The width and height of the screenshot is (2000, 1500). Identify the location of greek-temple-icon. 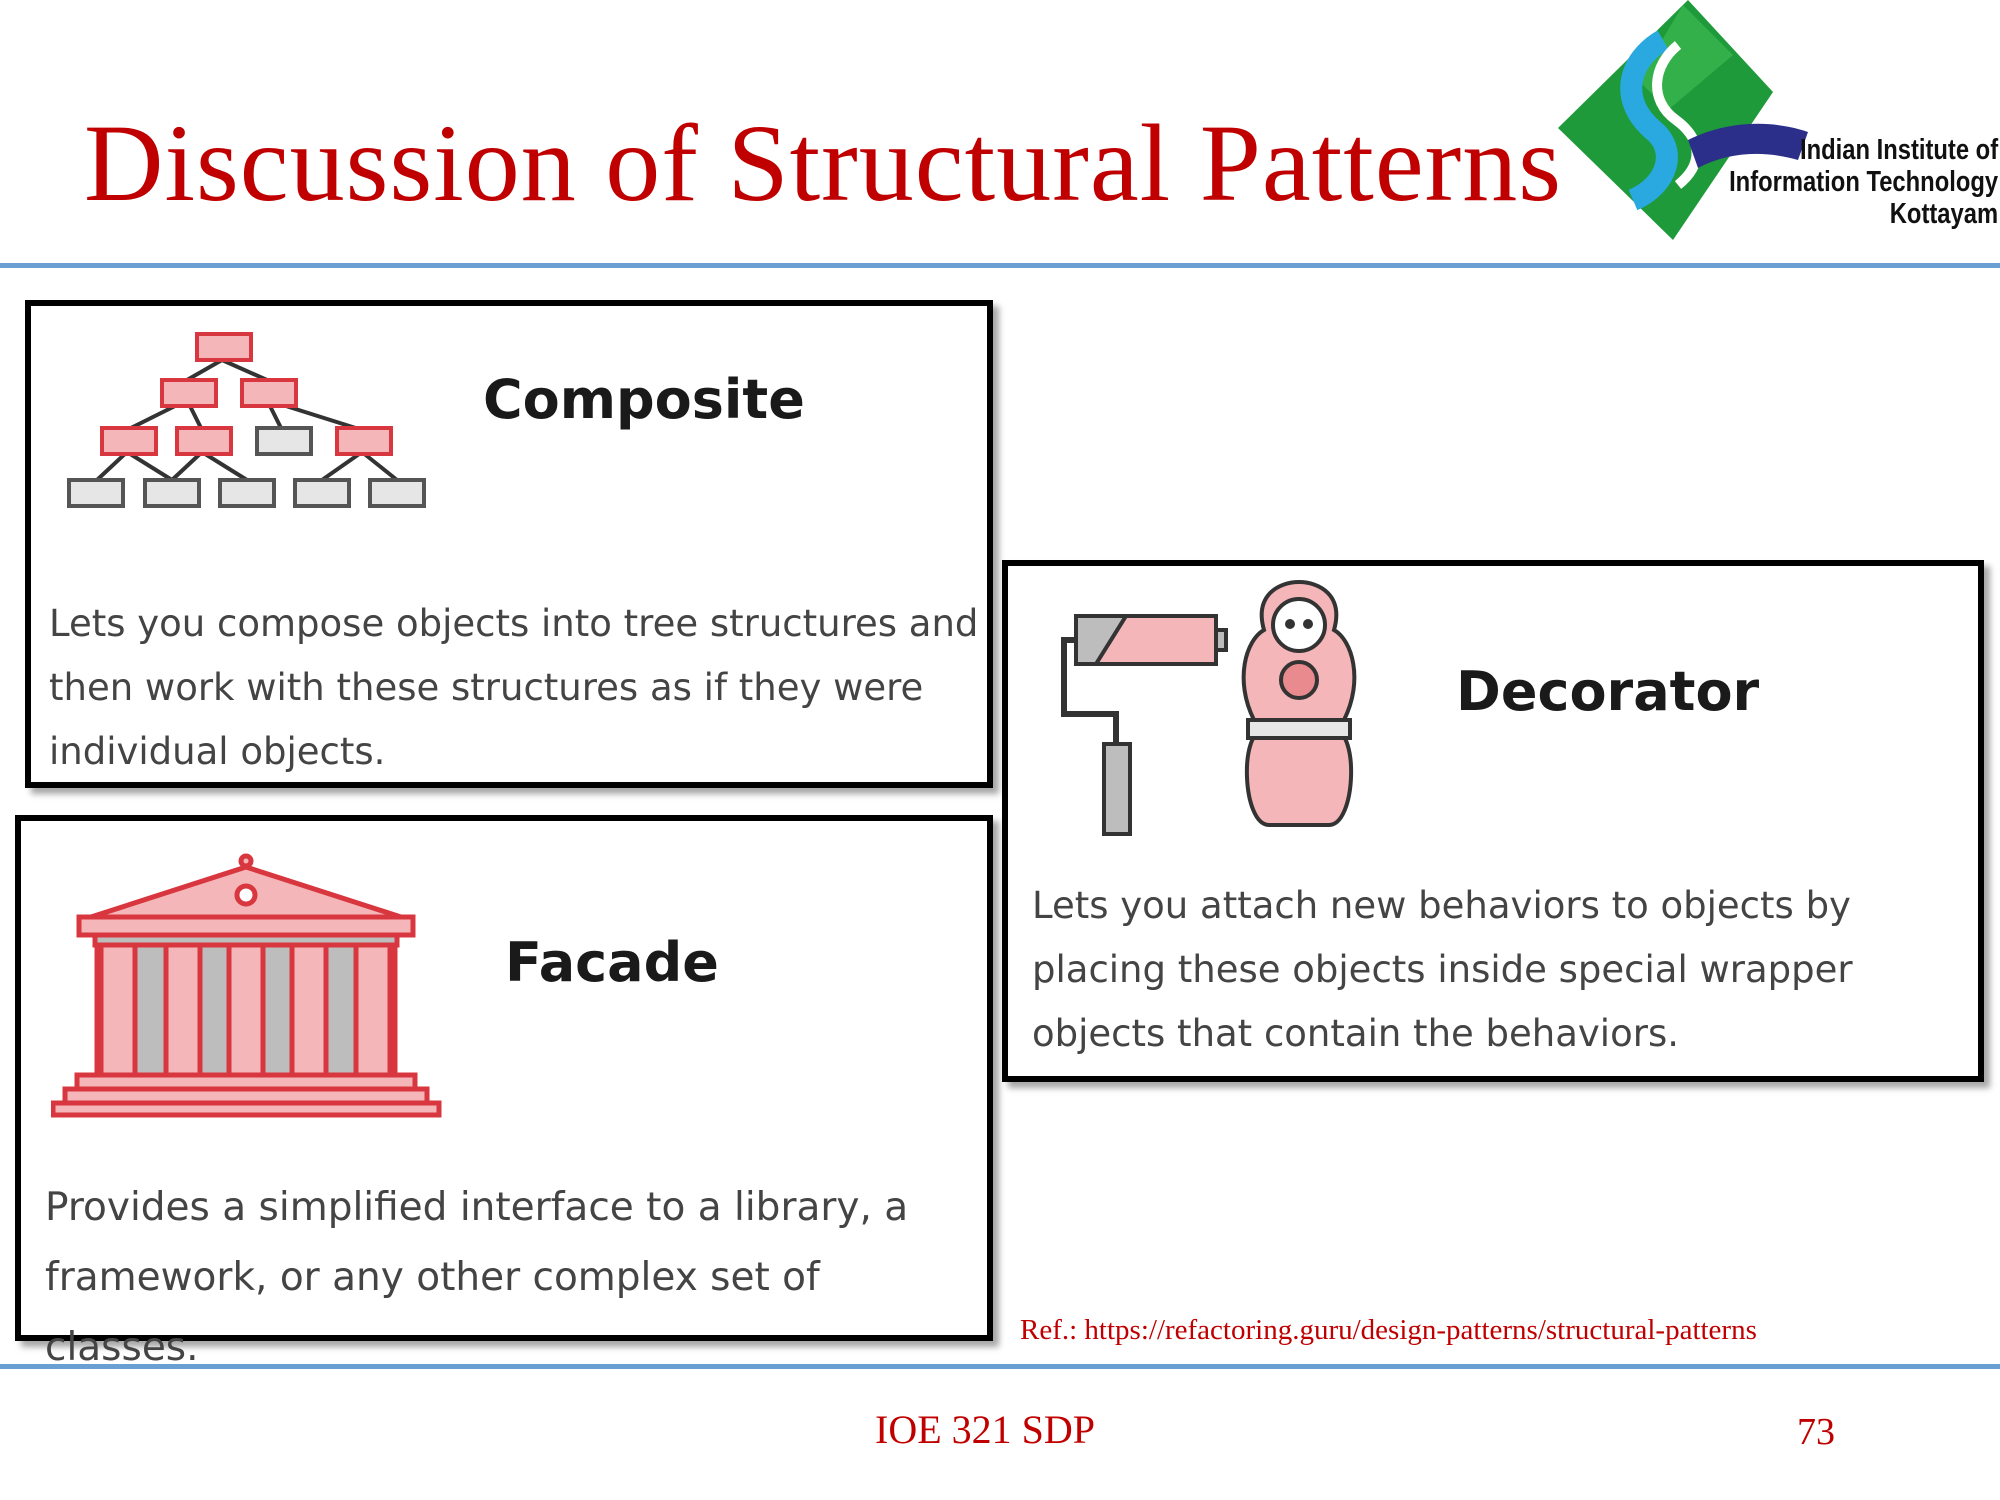
(246, 985).